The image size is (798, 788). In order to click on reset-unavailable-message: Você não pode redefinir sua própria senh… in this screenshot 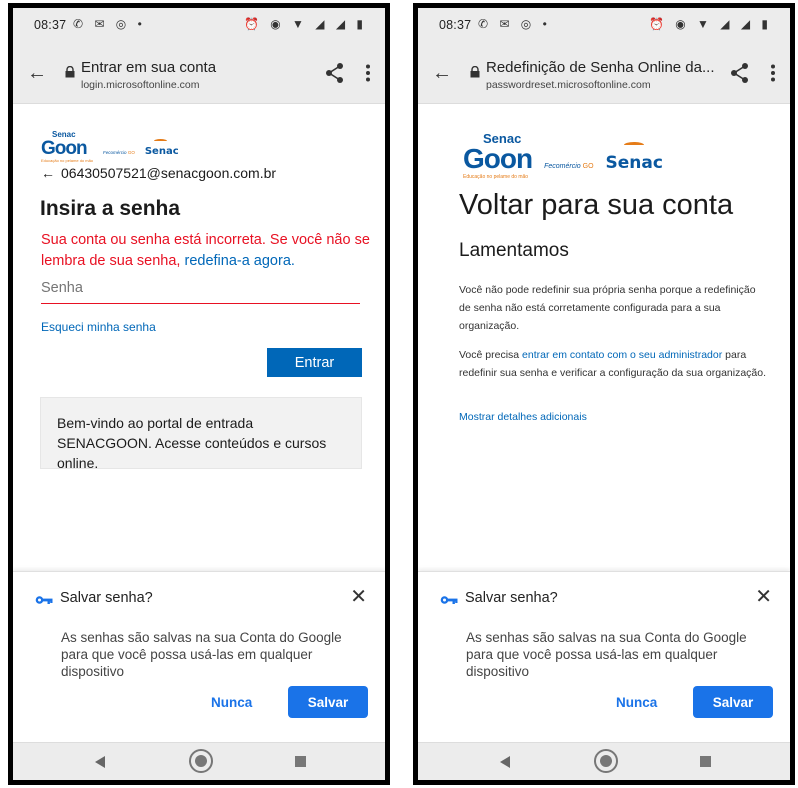, I will do `click(607, 308)`.